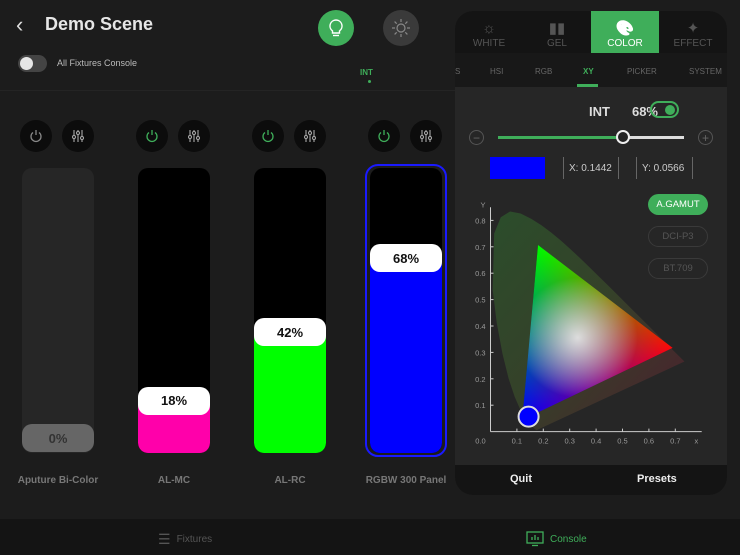  Describe the element at coordinates (644, 111) in the screenshot. I see `int-value: 68%` at that location.